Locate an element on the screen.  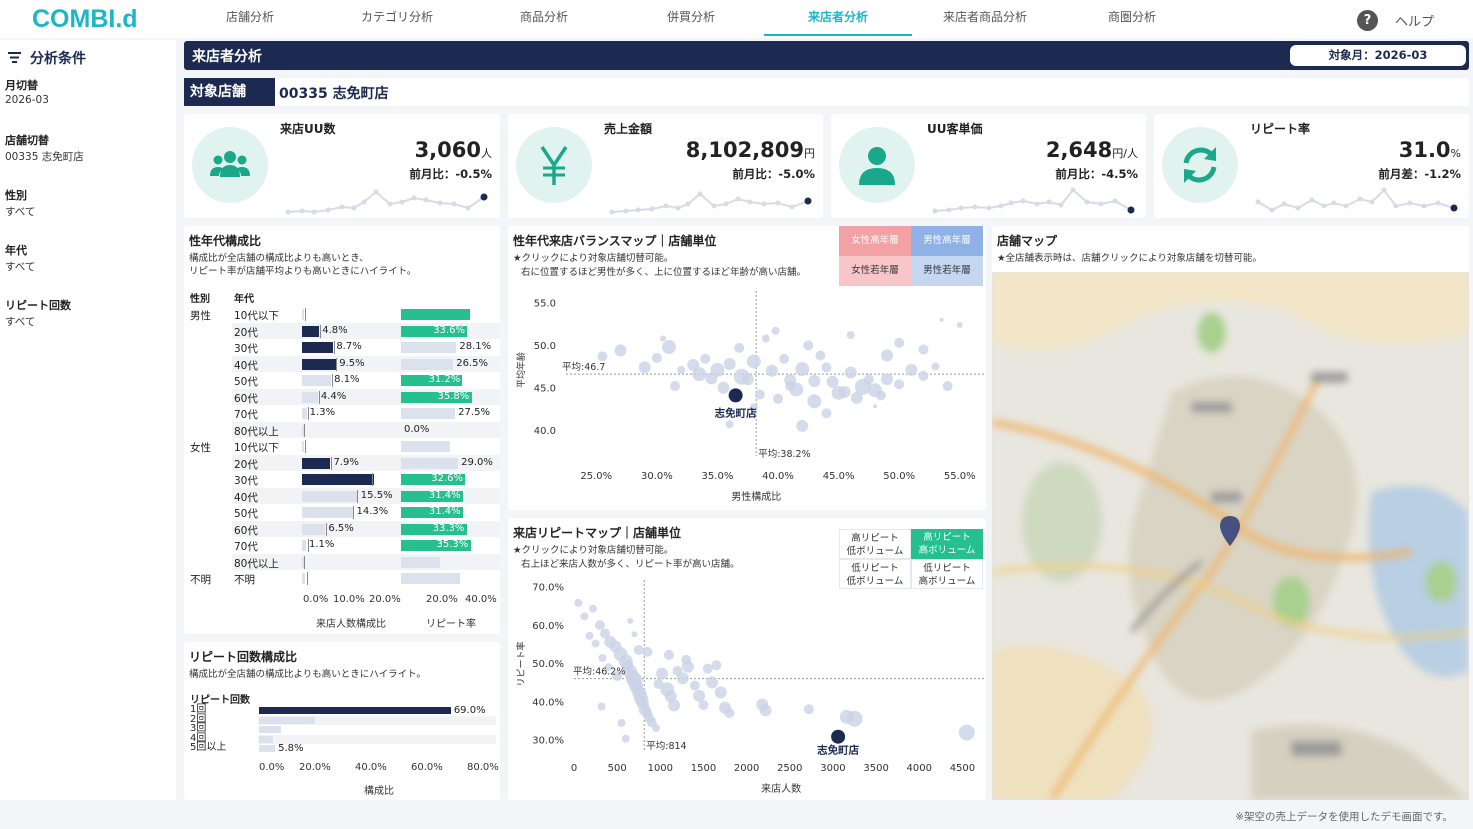
help-link: ヘルプ is located at coordinates (1414, 20).